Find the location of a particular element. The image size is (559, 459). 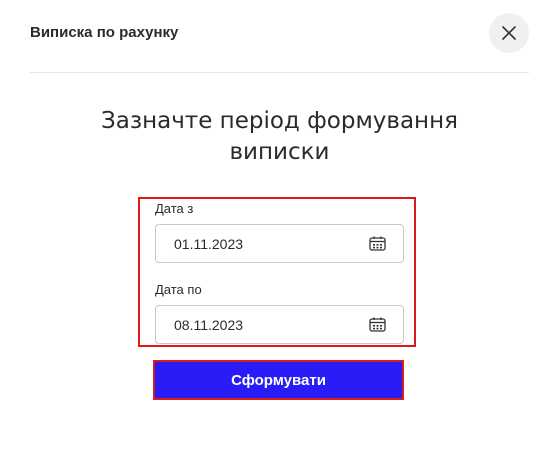

page-heading: Зазначте період формування виписки is located at coordinates (279, 137).